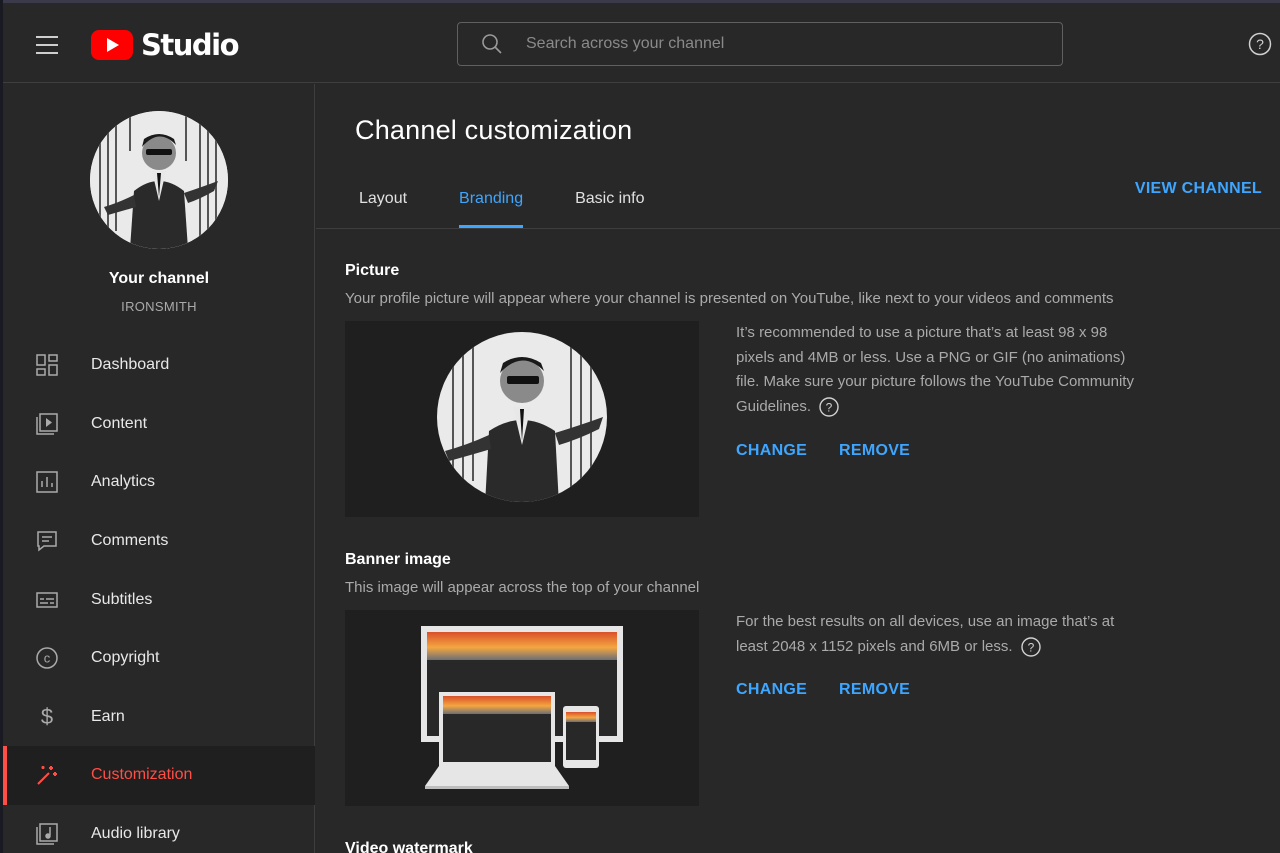 This screenshot has height=853, width=1280. Describe the element at coordinates (159, 306) in the screenshot. I see `channel-name: IRONSMITH` at that location.